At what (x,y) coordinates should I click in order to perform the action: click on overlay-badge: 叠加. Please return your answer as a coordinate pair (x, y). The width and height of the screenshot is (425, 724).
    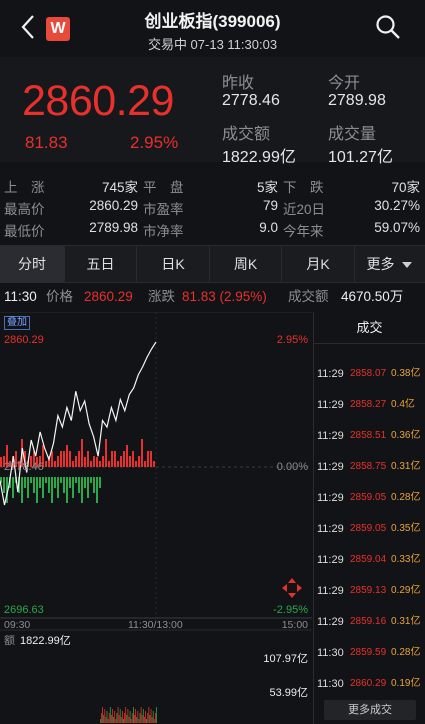
    Looking at the image, I should click on (17, 323).